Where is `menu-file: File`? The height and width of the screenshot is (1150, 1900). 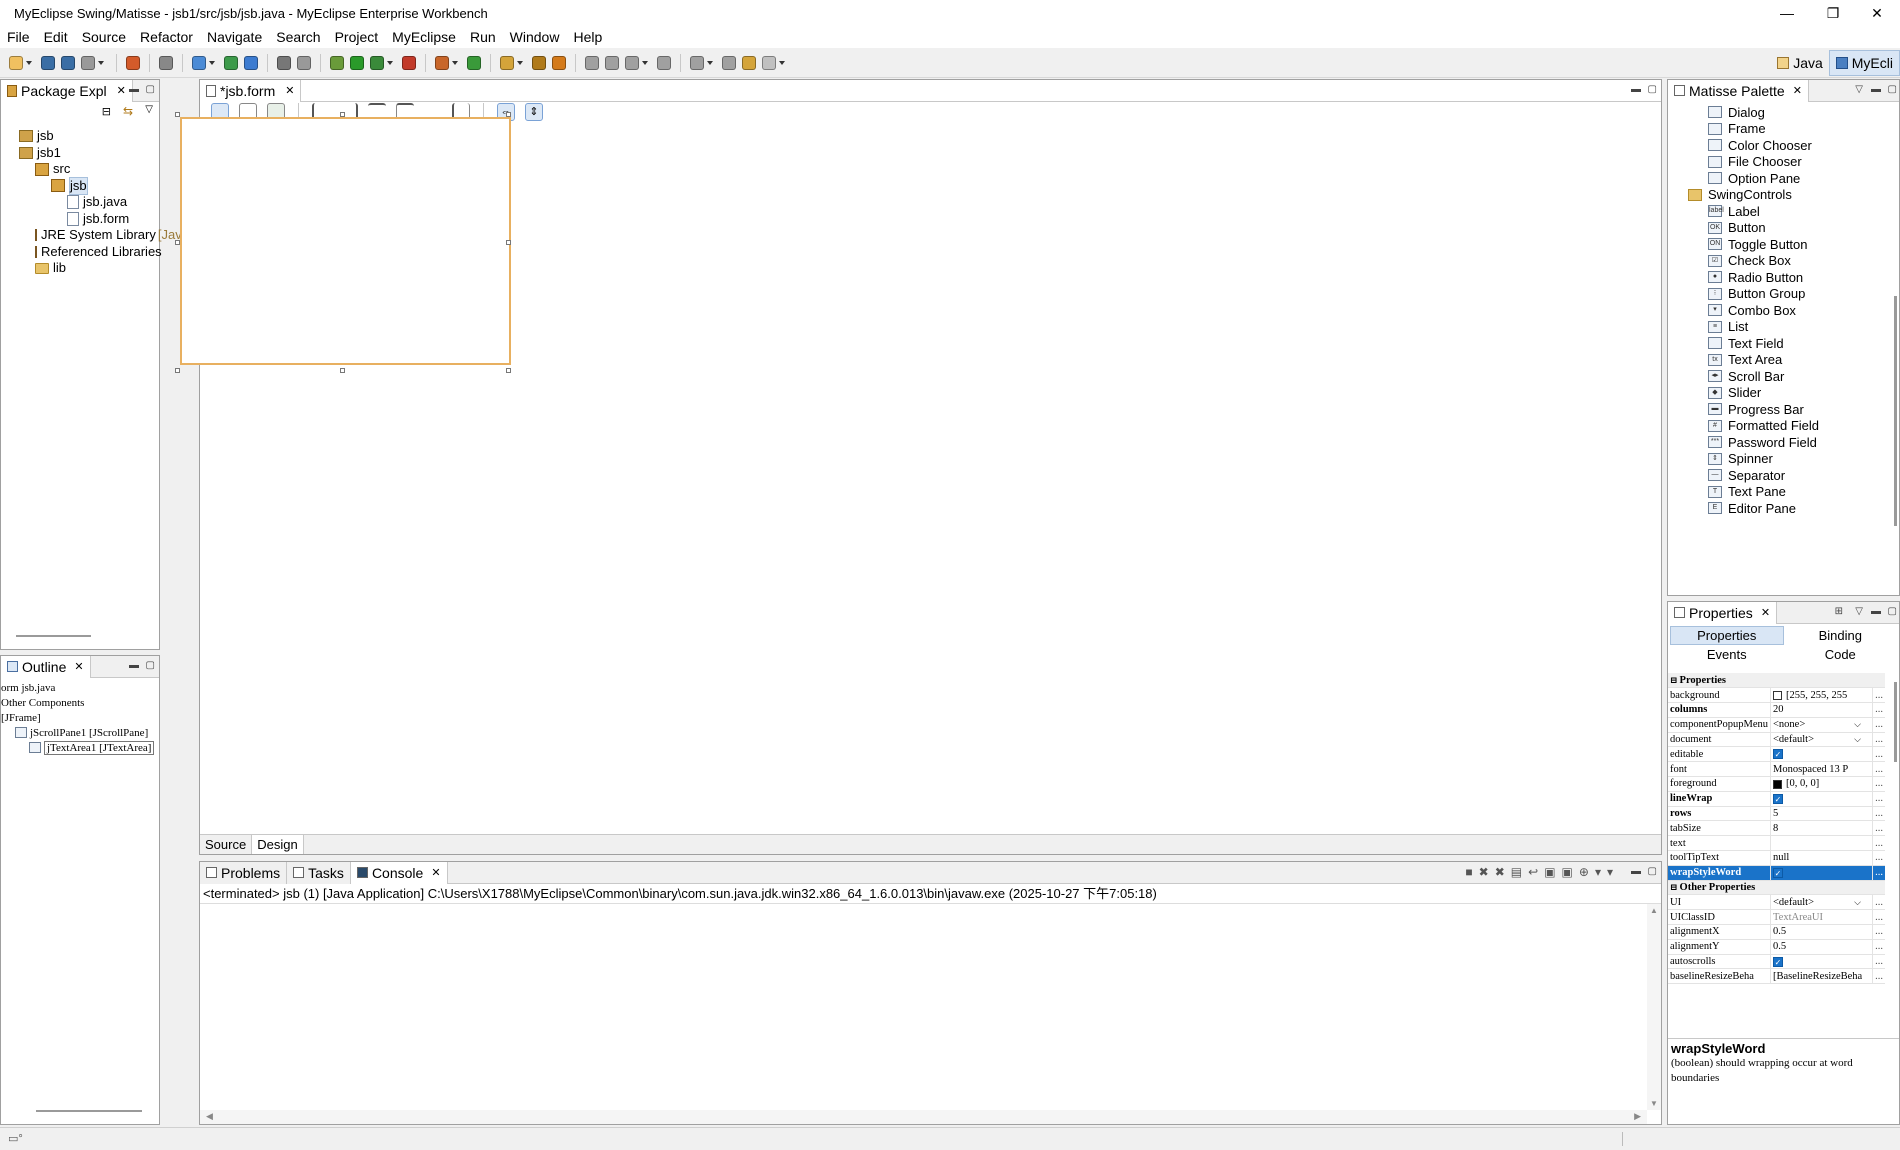 menu-file: File is located at coordinates (18, 37).